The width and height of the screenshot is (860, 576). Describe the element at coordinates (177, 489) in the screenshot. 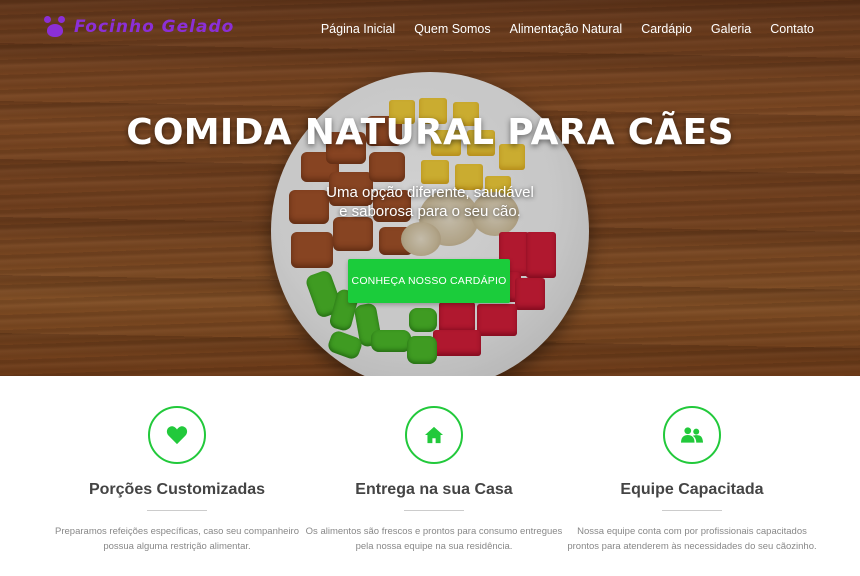

I see `feature-title: Porções Customizadas` at that location.